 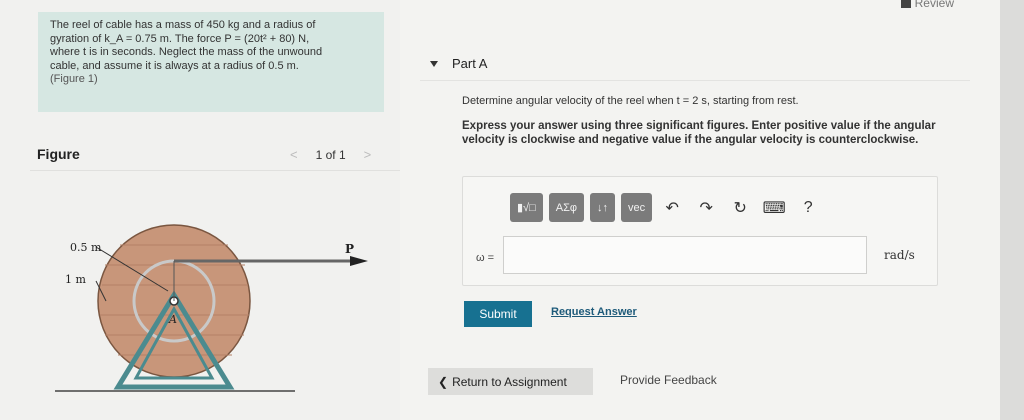 What do you see at coordinates (672, 208) in the screenshot?
I see `undo-icon: ↶` at bounding box center [672, 208].